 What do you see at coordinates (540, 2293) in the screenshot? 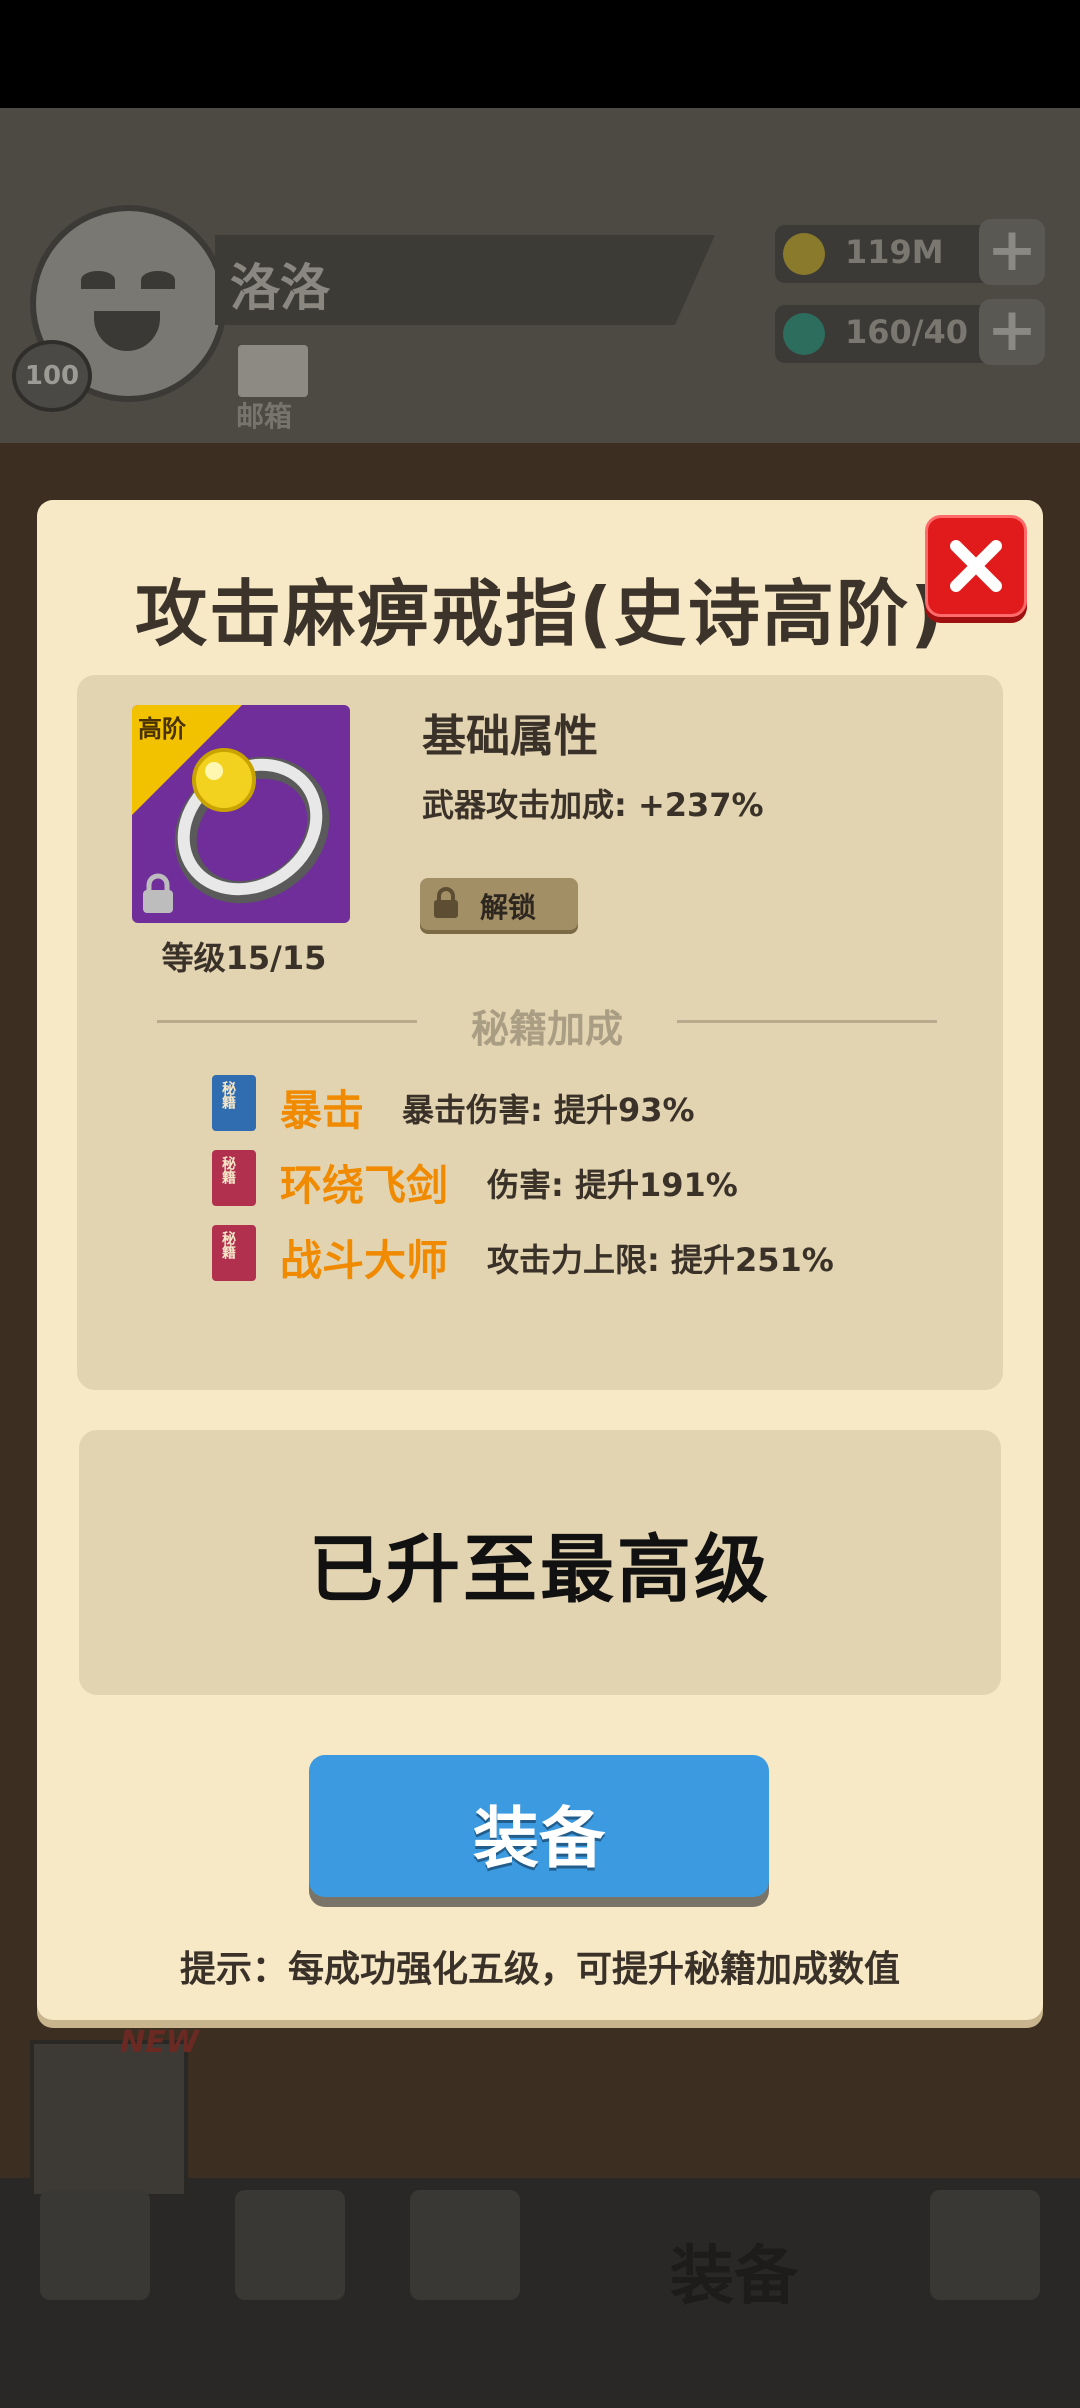
I see `bottom-nav` at bounding box center [540, 2293].